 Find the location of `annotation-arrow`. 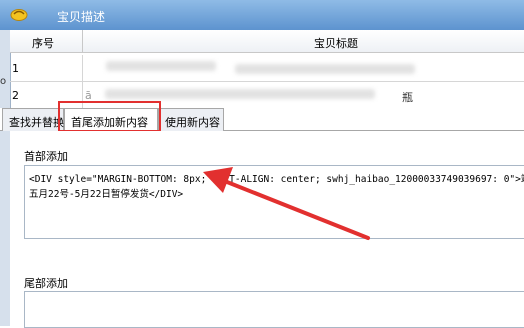

annotation-arrow is located at coordinates (286, 203).